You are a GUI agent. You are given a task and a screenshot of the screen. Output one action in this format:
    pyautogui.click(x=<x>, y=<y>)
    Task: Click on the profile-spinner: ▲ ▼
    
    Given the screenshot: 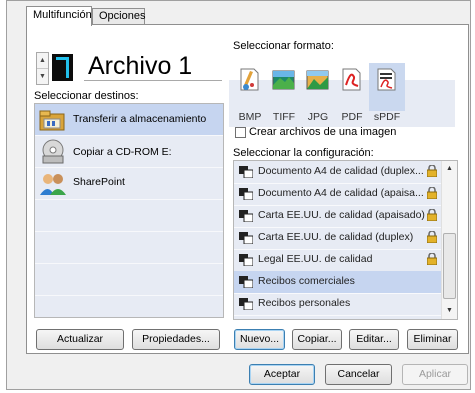 What is the action you would take?
    pyautogui.click(x=42, y=68)
    